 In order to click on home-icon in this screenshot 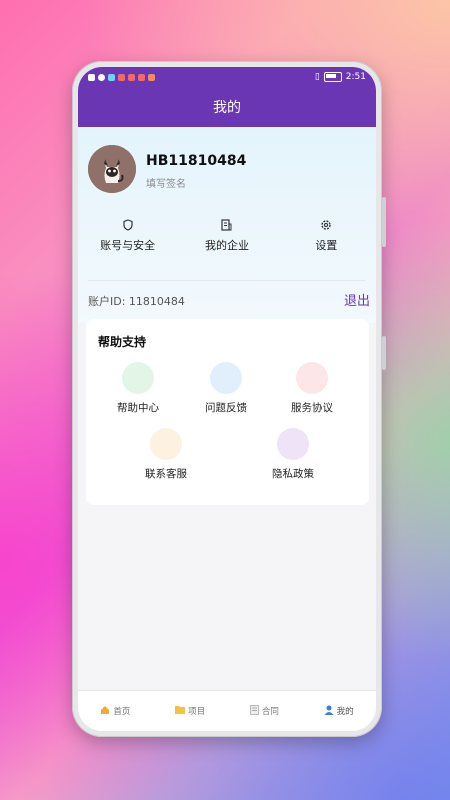, I will do `click(105, 711)`.